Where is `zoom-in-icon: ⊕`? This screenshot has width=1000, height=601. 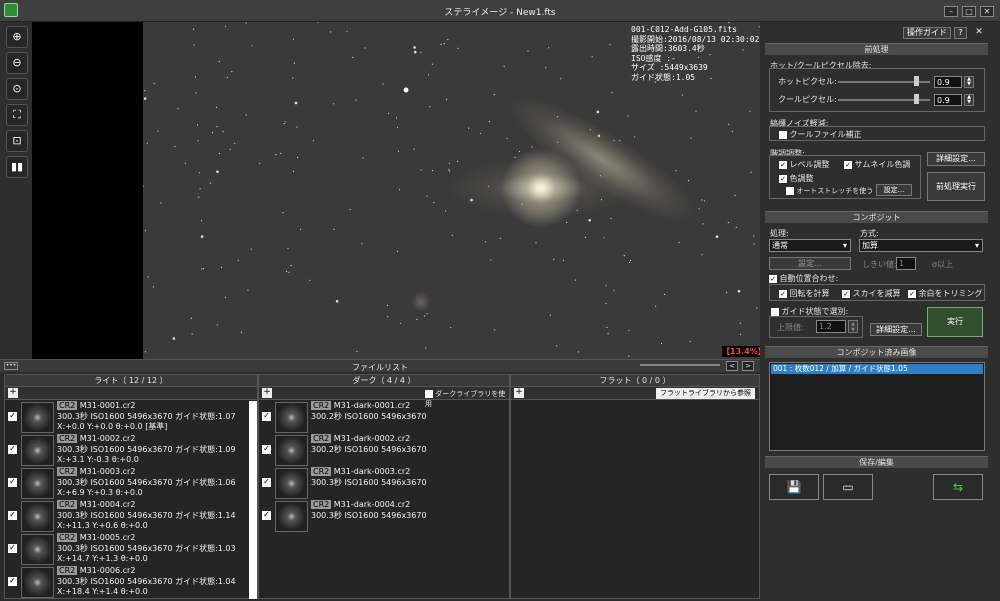
zoom-in-icon: ⊕ is located at coordinates (17, 37).